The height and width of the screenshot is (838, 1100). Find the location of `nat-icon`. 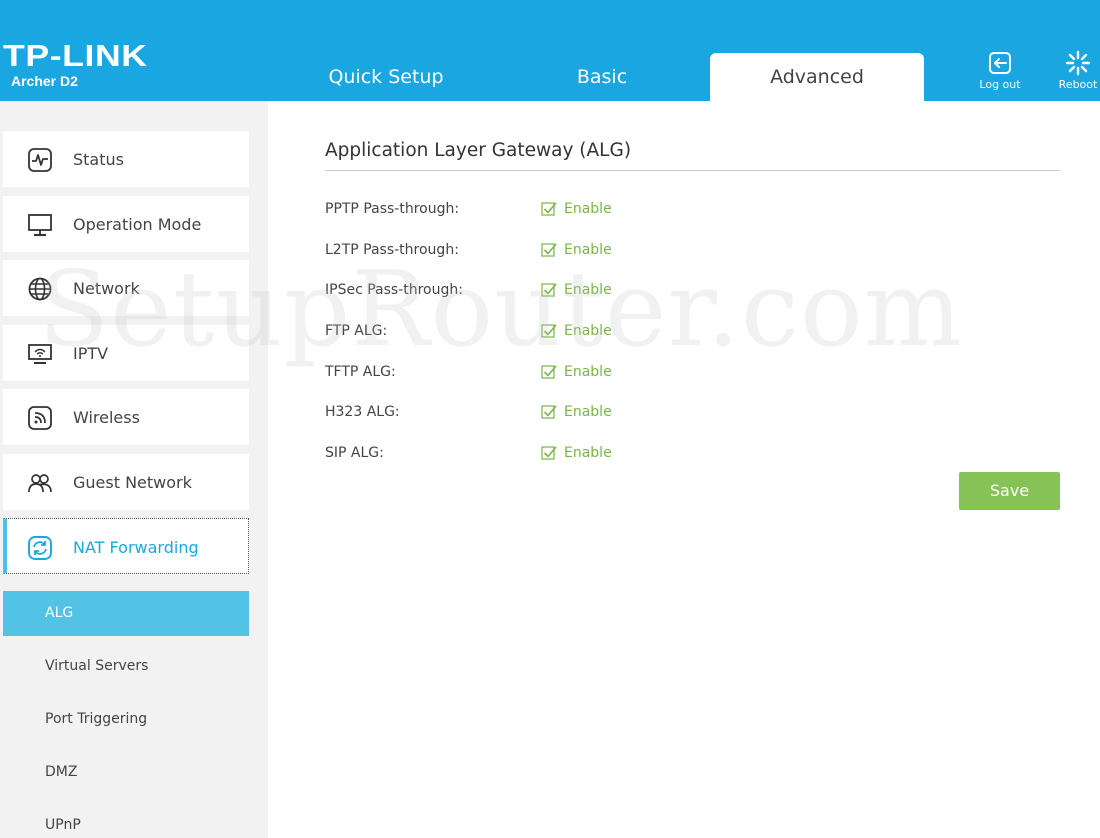

nat-icon is located at coordinates (40, 548).